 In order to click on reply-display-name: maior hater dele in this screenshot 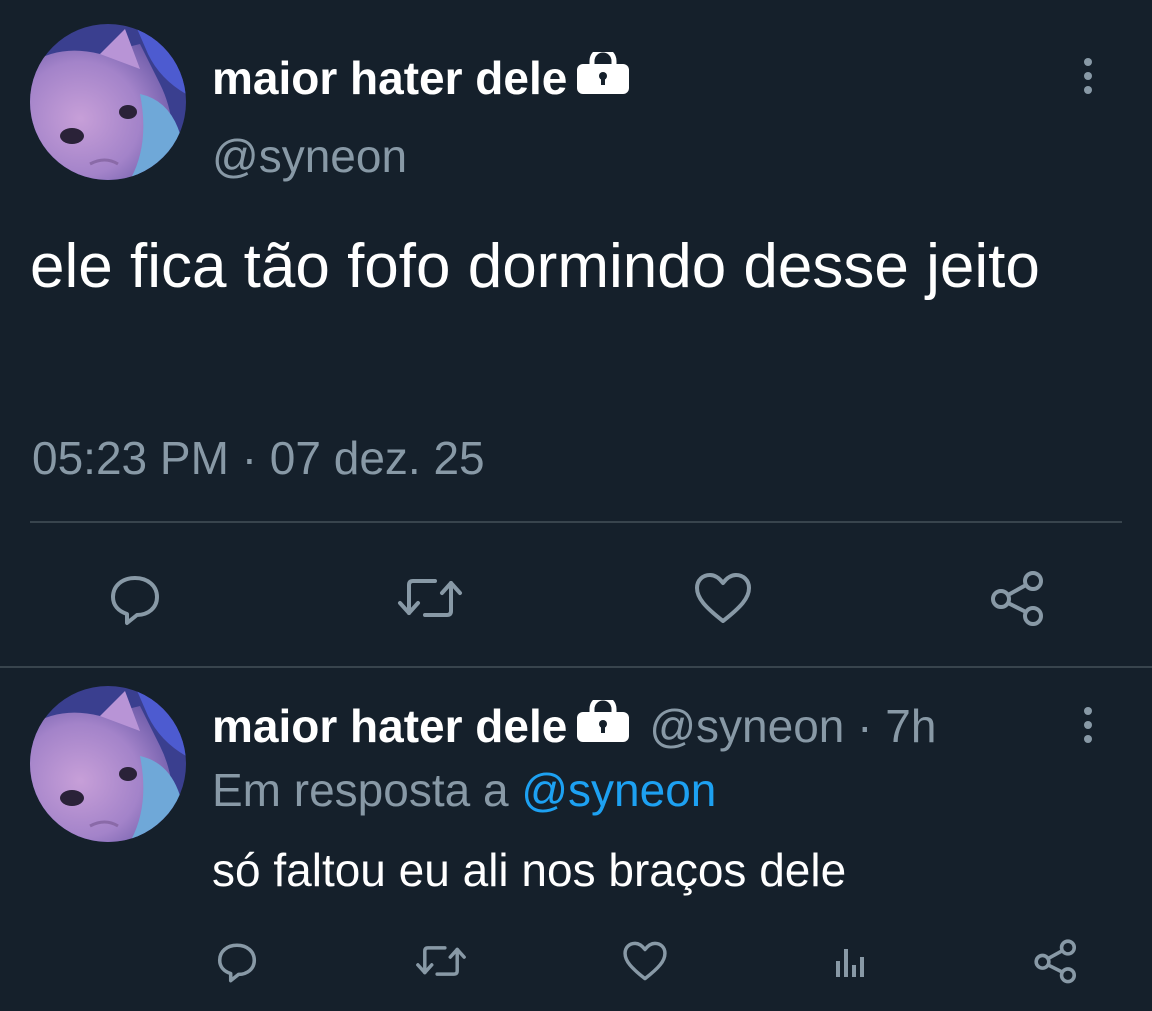, I will do `click(390, 726)`.